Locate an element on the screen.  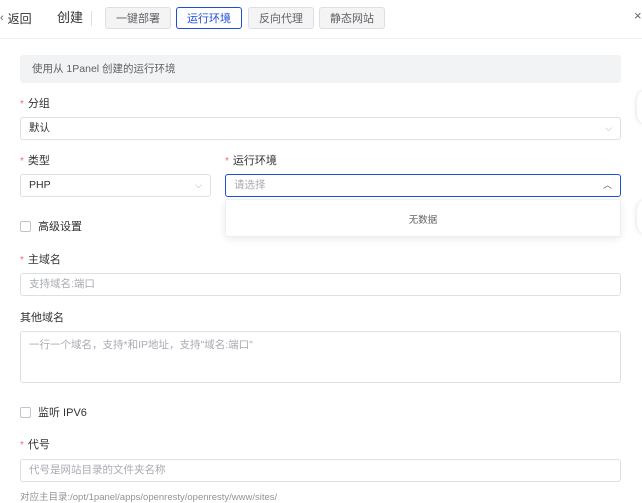
header-divider is located at coordinates (91, 18).